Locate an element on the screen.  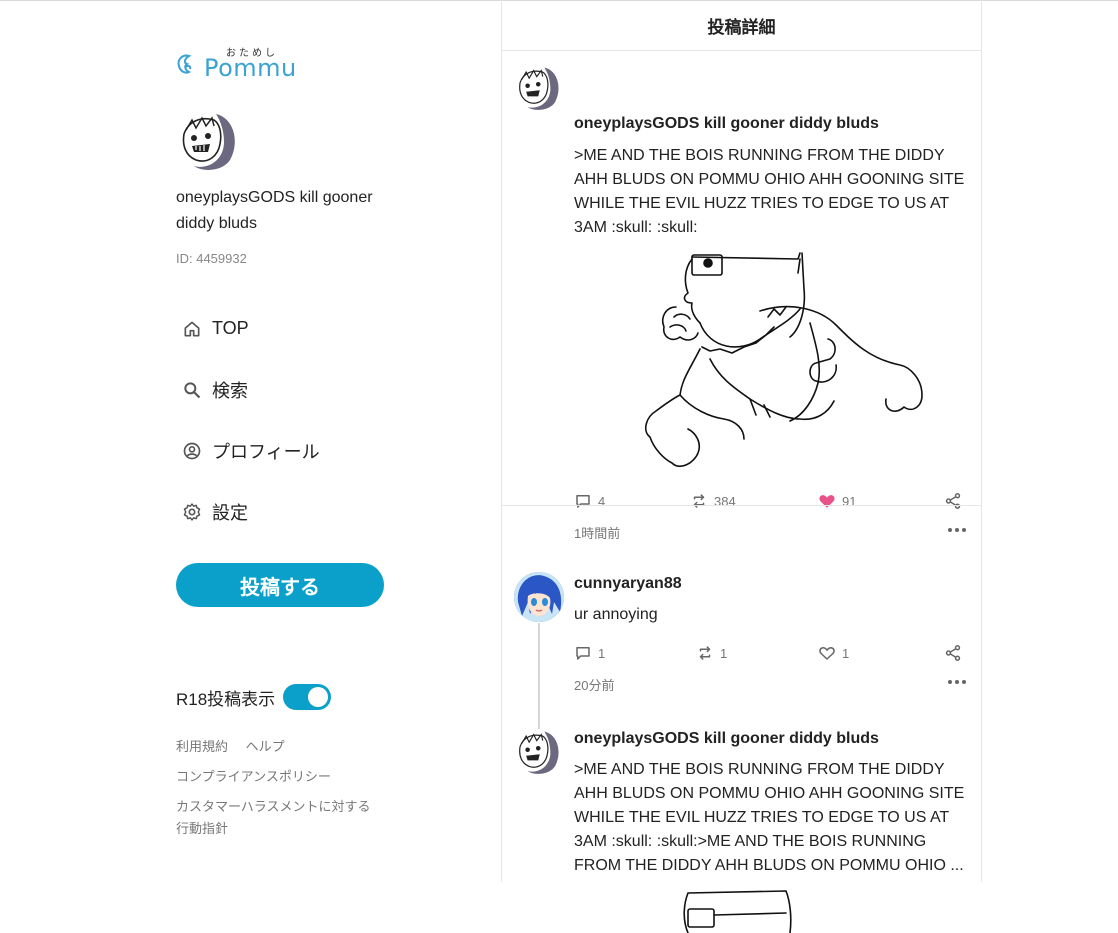
toggle-knob is located at coordinates (318, 697).